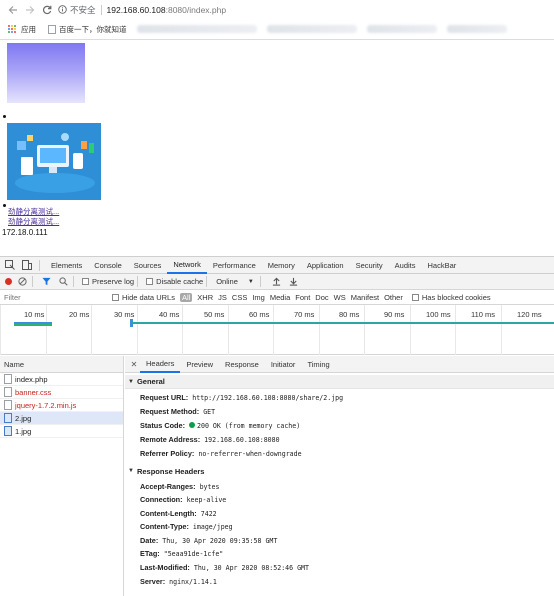 The image size is (554, 596). What do you see at coordinates (235, 281) in the screenshot?
I see `throttling-select: Online ▼` at bounding box center [235, 281].